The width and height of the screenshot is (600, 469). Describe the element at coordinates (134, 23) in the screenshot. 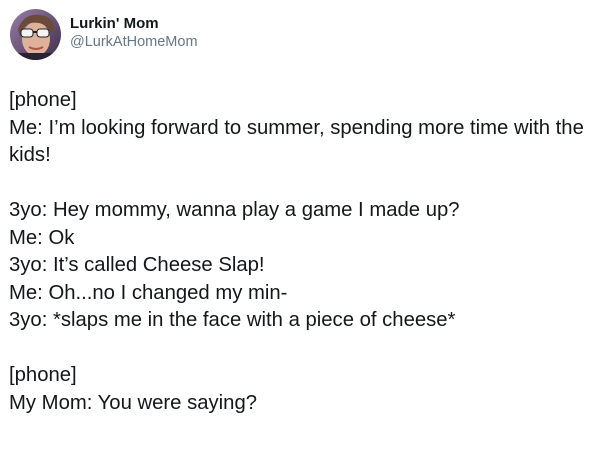

I see `author-display-name: Lurkin' Mom` at that location.